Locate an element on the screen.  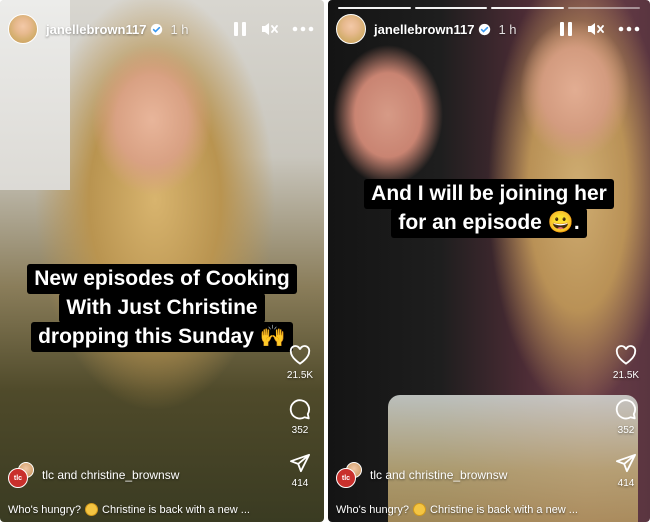
caption-line: New episodes of Cooking is located at coordinates (162, 279).